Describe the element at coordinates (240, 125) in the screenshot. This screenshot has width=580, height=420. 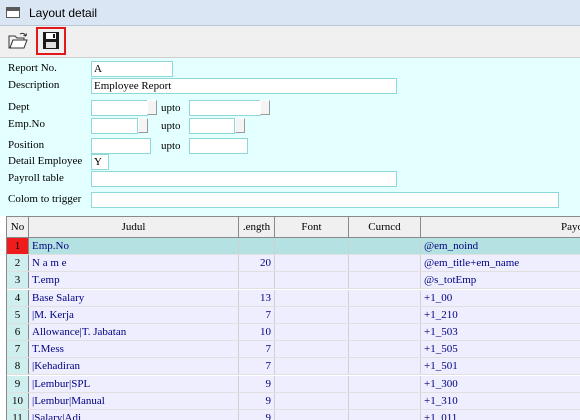
I see `emp-no-to-dropdown` at that location.